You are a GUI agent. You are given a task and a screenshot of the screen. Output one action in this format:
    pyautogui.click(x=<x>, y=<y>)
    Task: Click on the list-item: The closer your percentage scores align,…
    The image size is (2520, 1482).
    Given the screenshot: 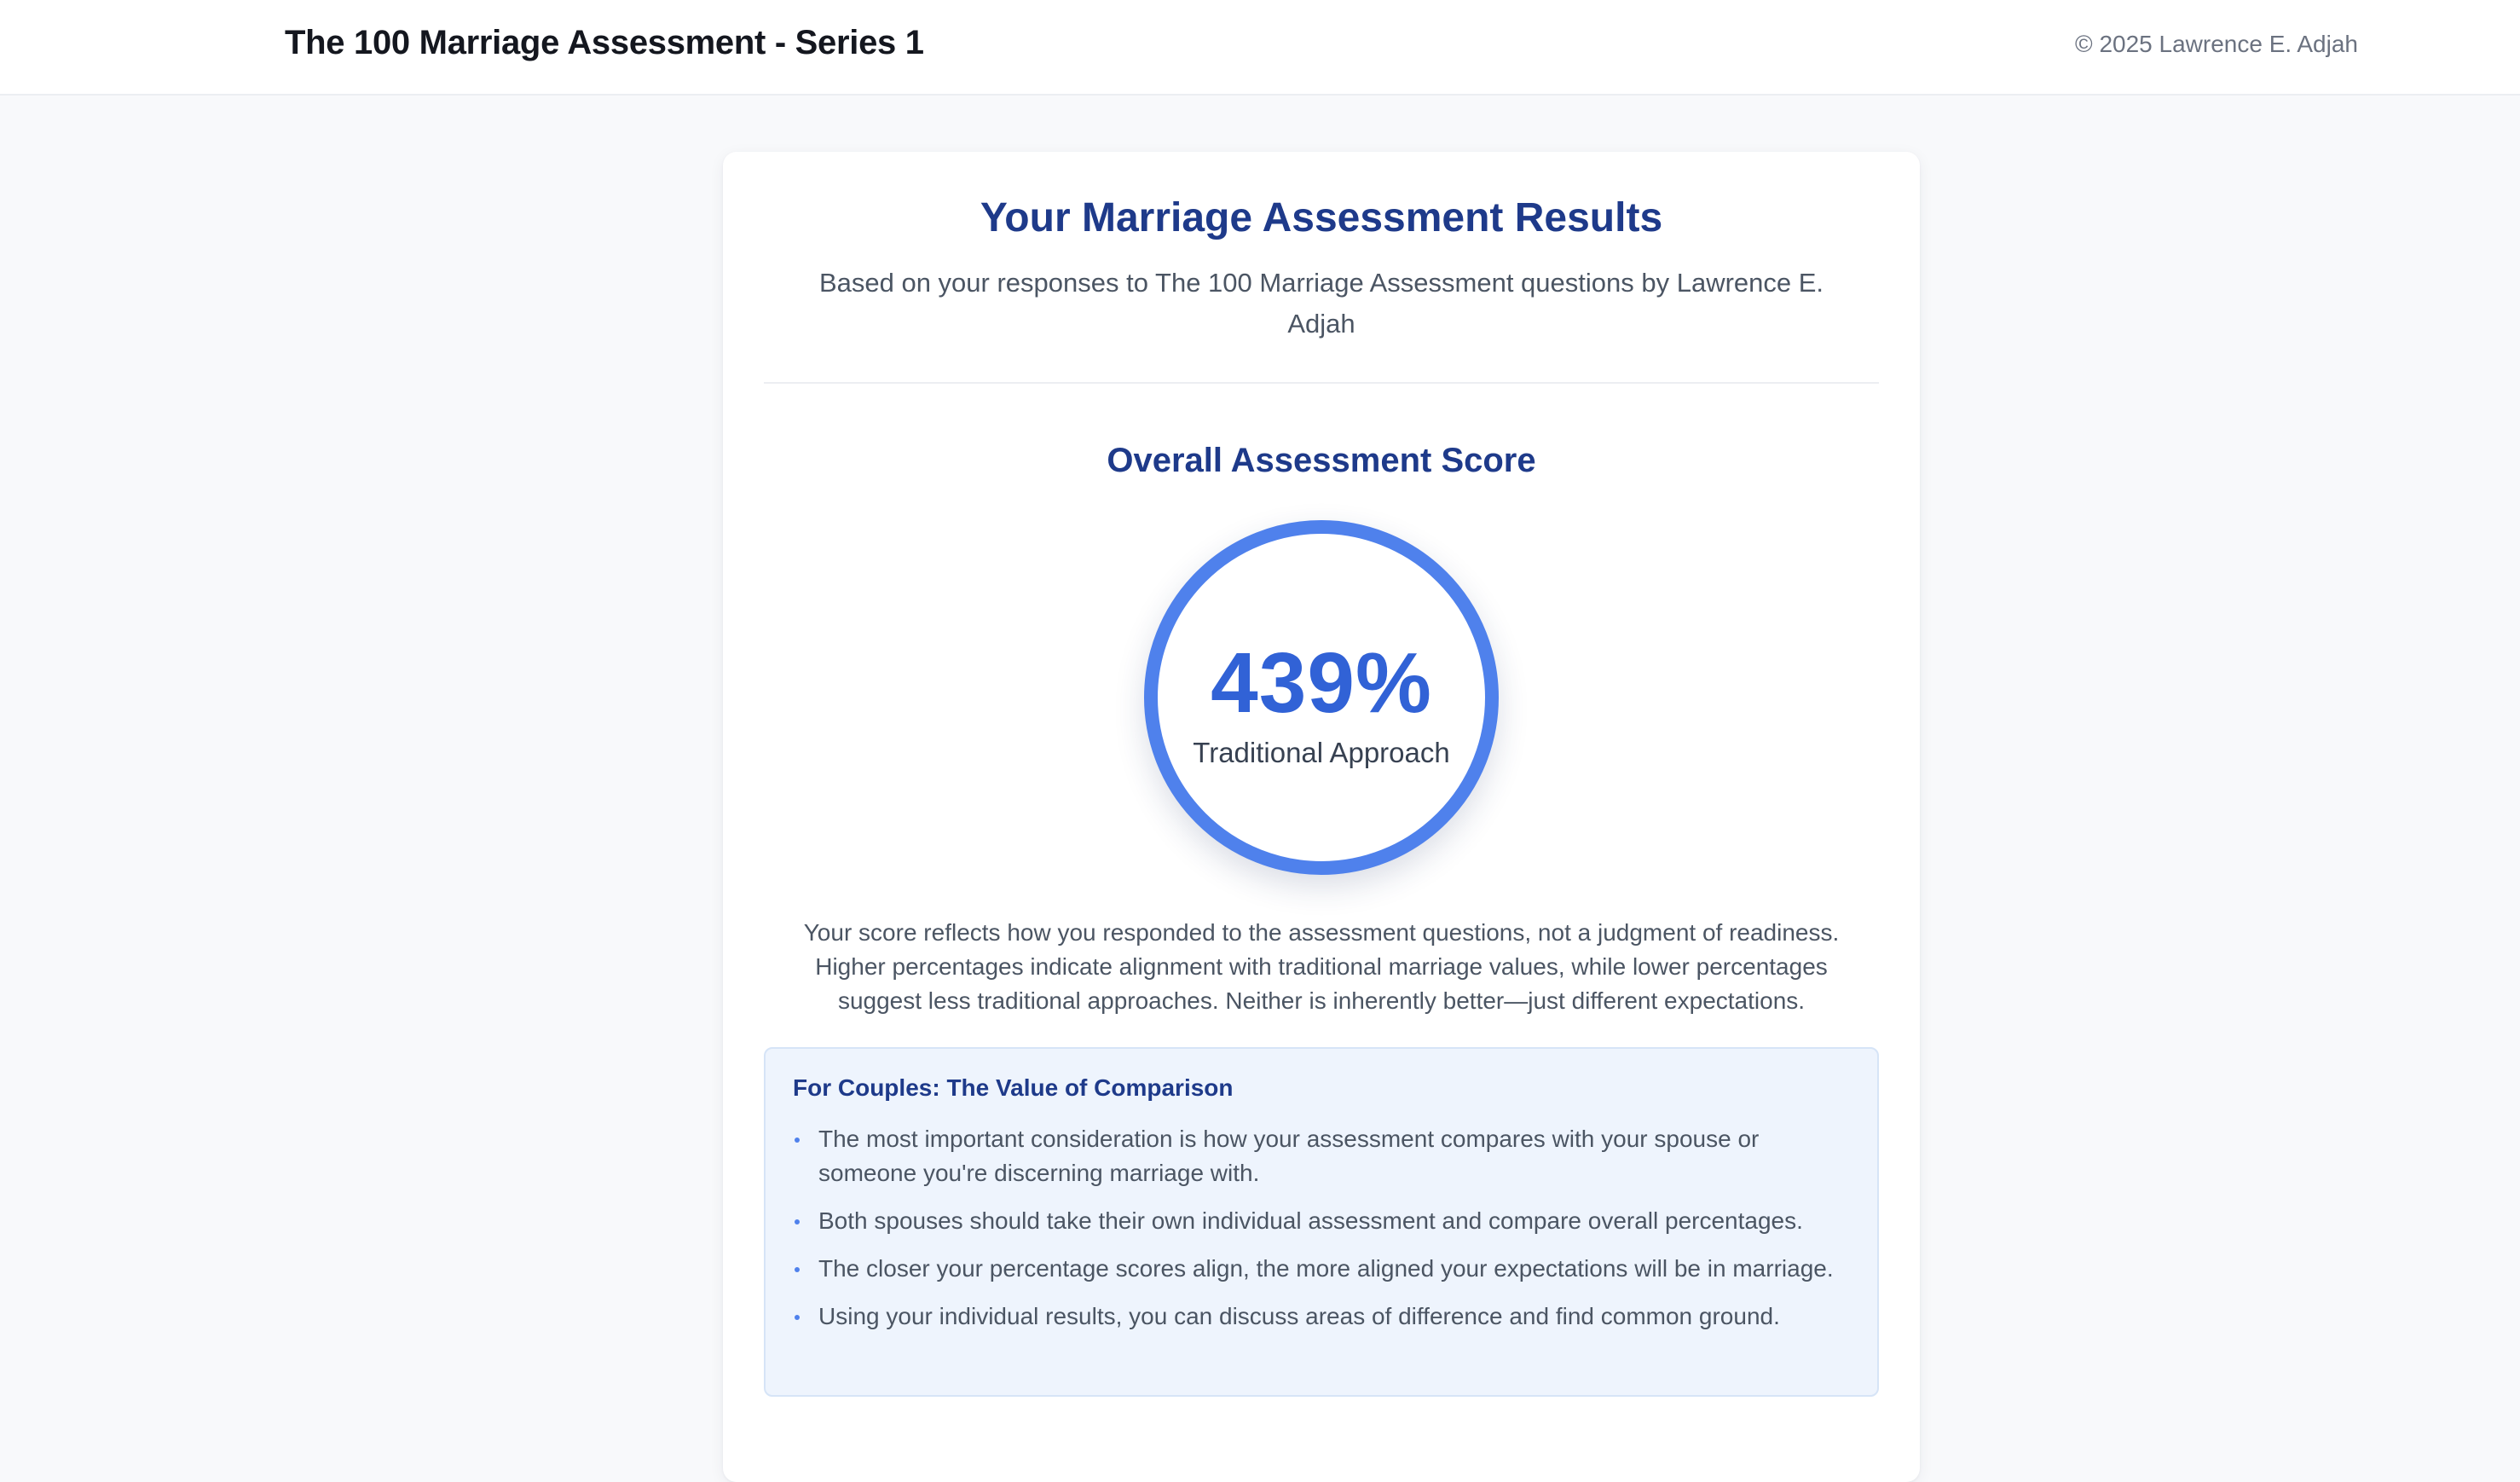 What is the action you would take?
    pyautogui.click(x=1321, y=1269)
    